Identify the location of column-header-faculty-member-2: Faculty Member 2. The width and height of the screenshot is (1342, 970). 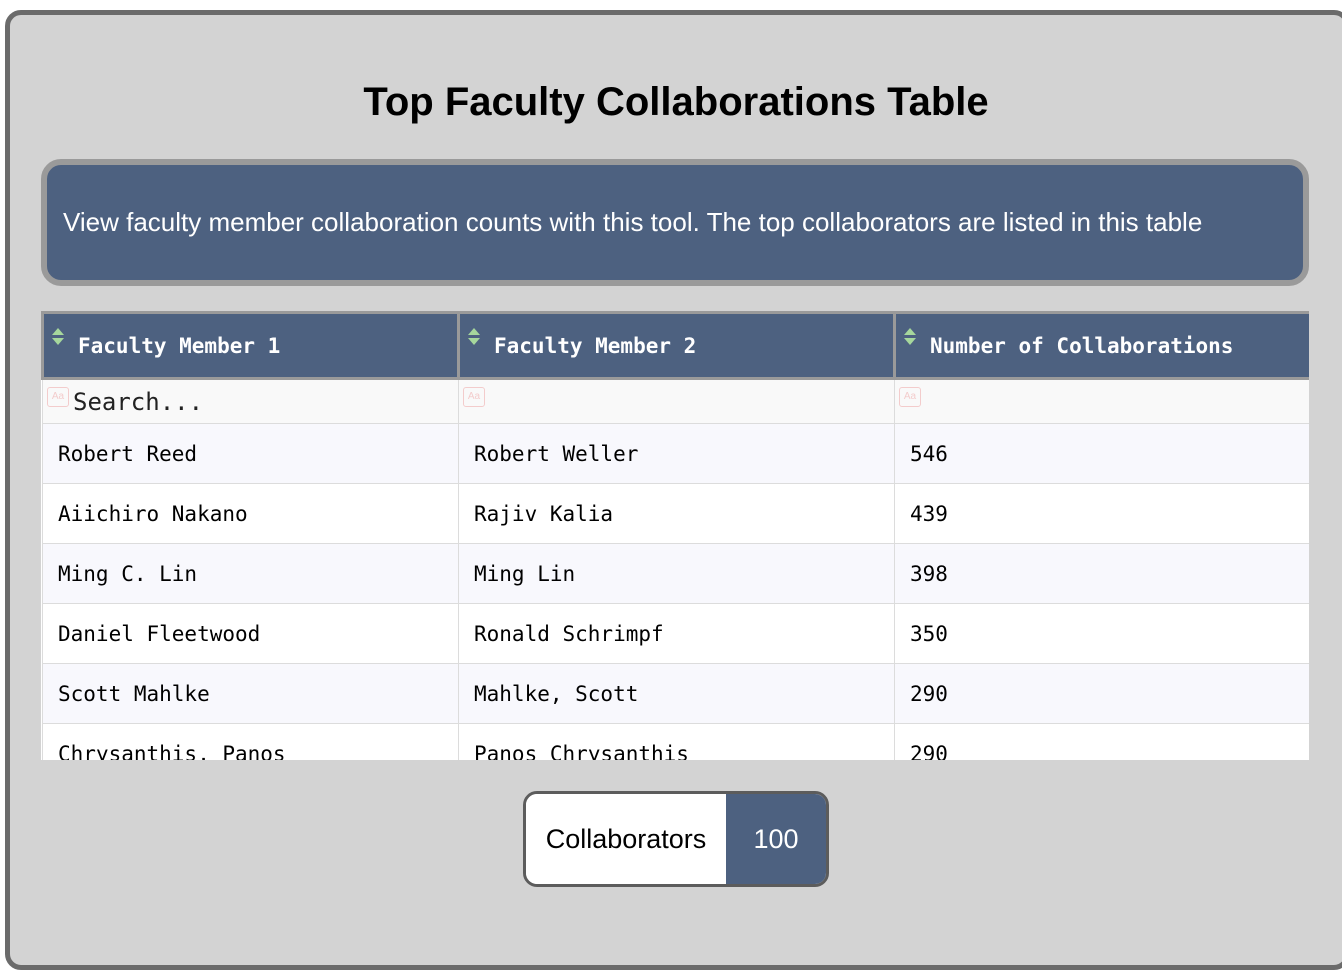
(676, 345).